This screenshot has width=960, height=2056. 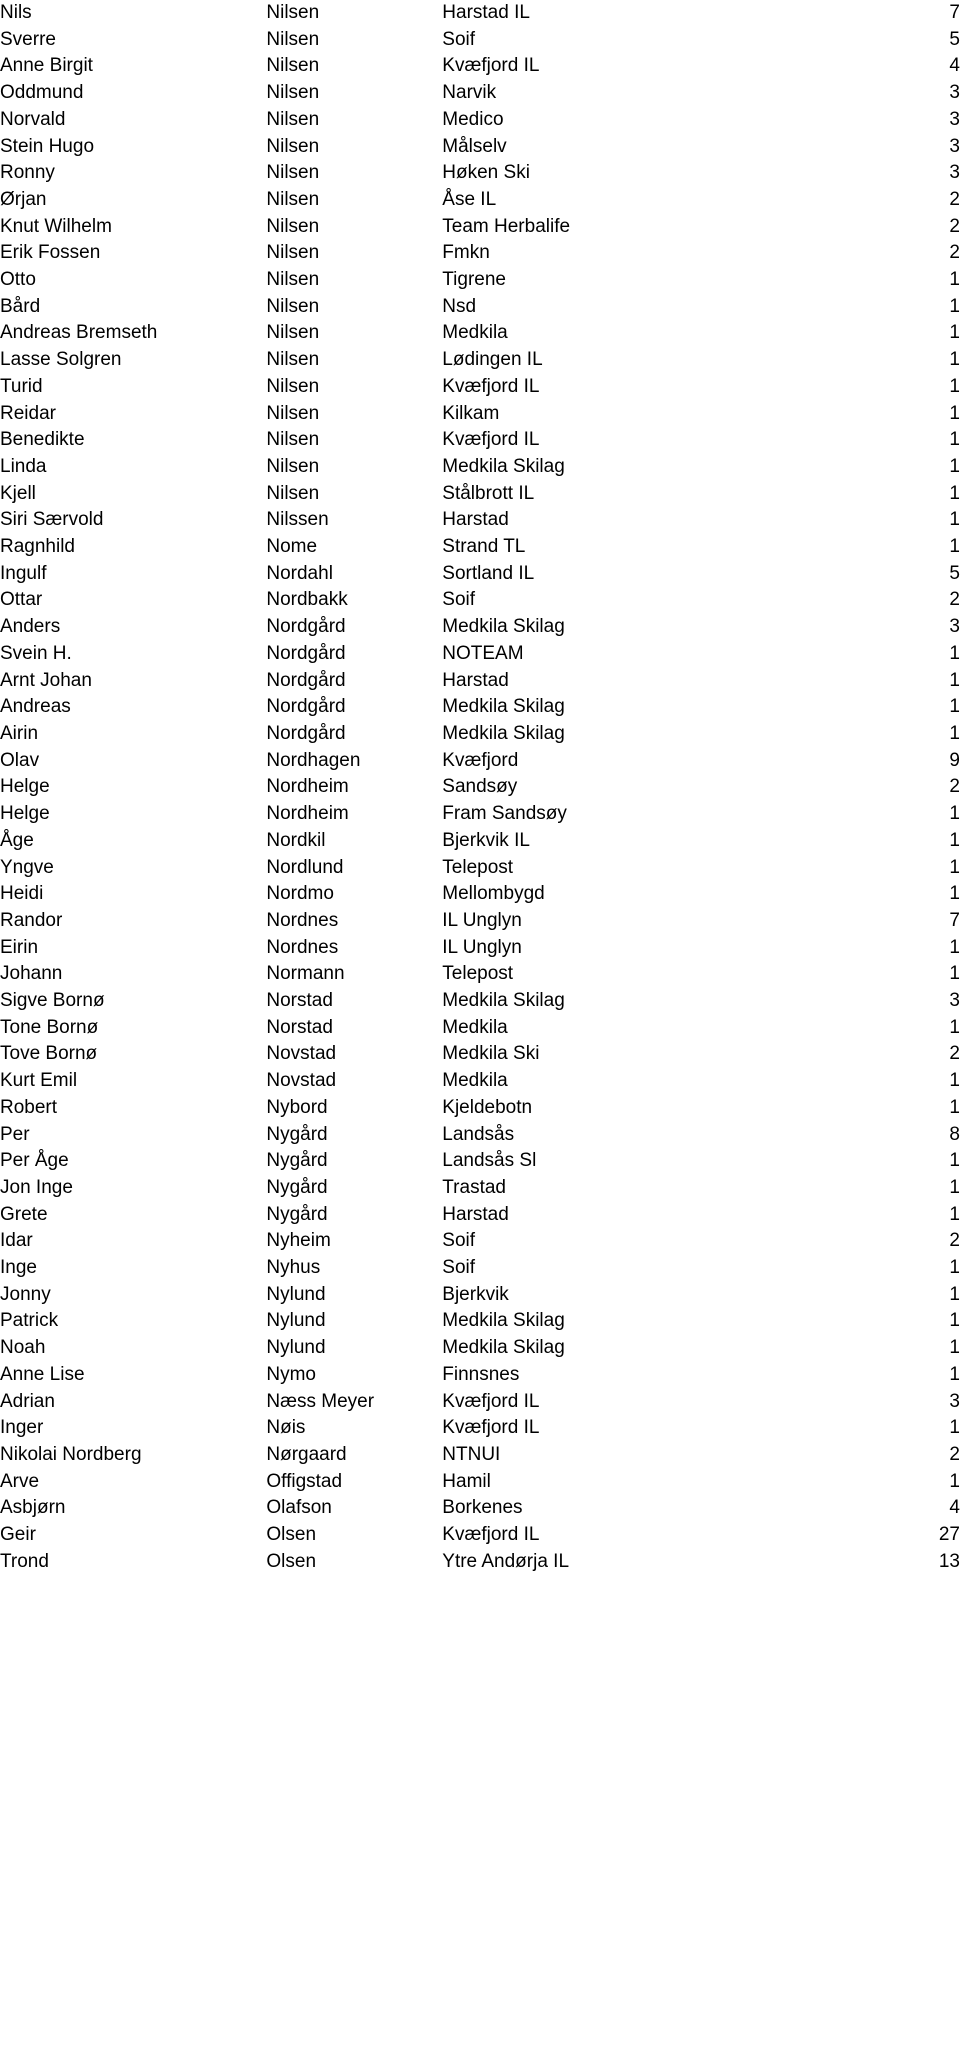 I want to click on table-row: Airin Nordgård Medkila Skilag 1, so click(x=480, y=734).